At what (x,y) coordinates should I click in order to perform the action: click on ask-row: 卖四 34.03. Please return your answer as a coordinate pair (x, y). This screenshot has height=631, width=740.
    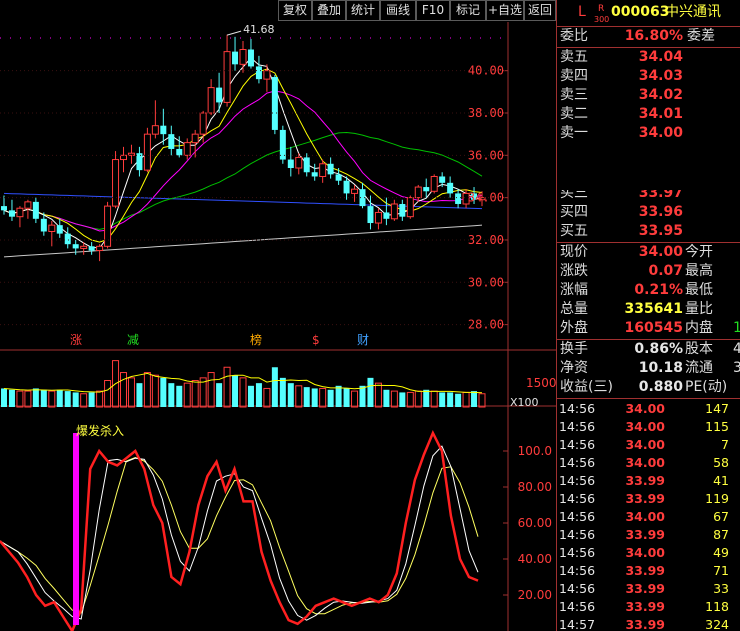
    Looking at the image, I should click on (648, 76).